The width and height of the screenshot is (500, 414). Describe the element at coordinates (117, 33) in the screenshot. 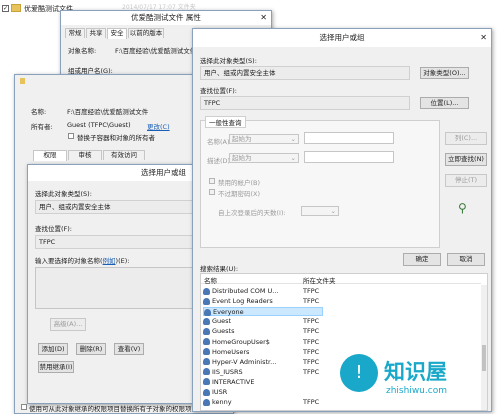

I see `tab-security: 安全` at that location.